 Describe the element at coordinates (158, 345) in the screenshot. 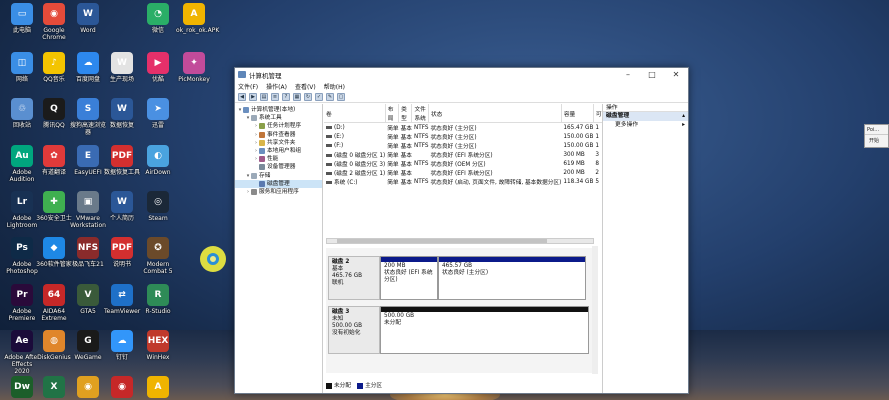

I see `desktop-icon: HEX WinHex` at that location.